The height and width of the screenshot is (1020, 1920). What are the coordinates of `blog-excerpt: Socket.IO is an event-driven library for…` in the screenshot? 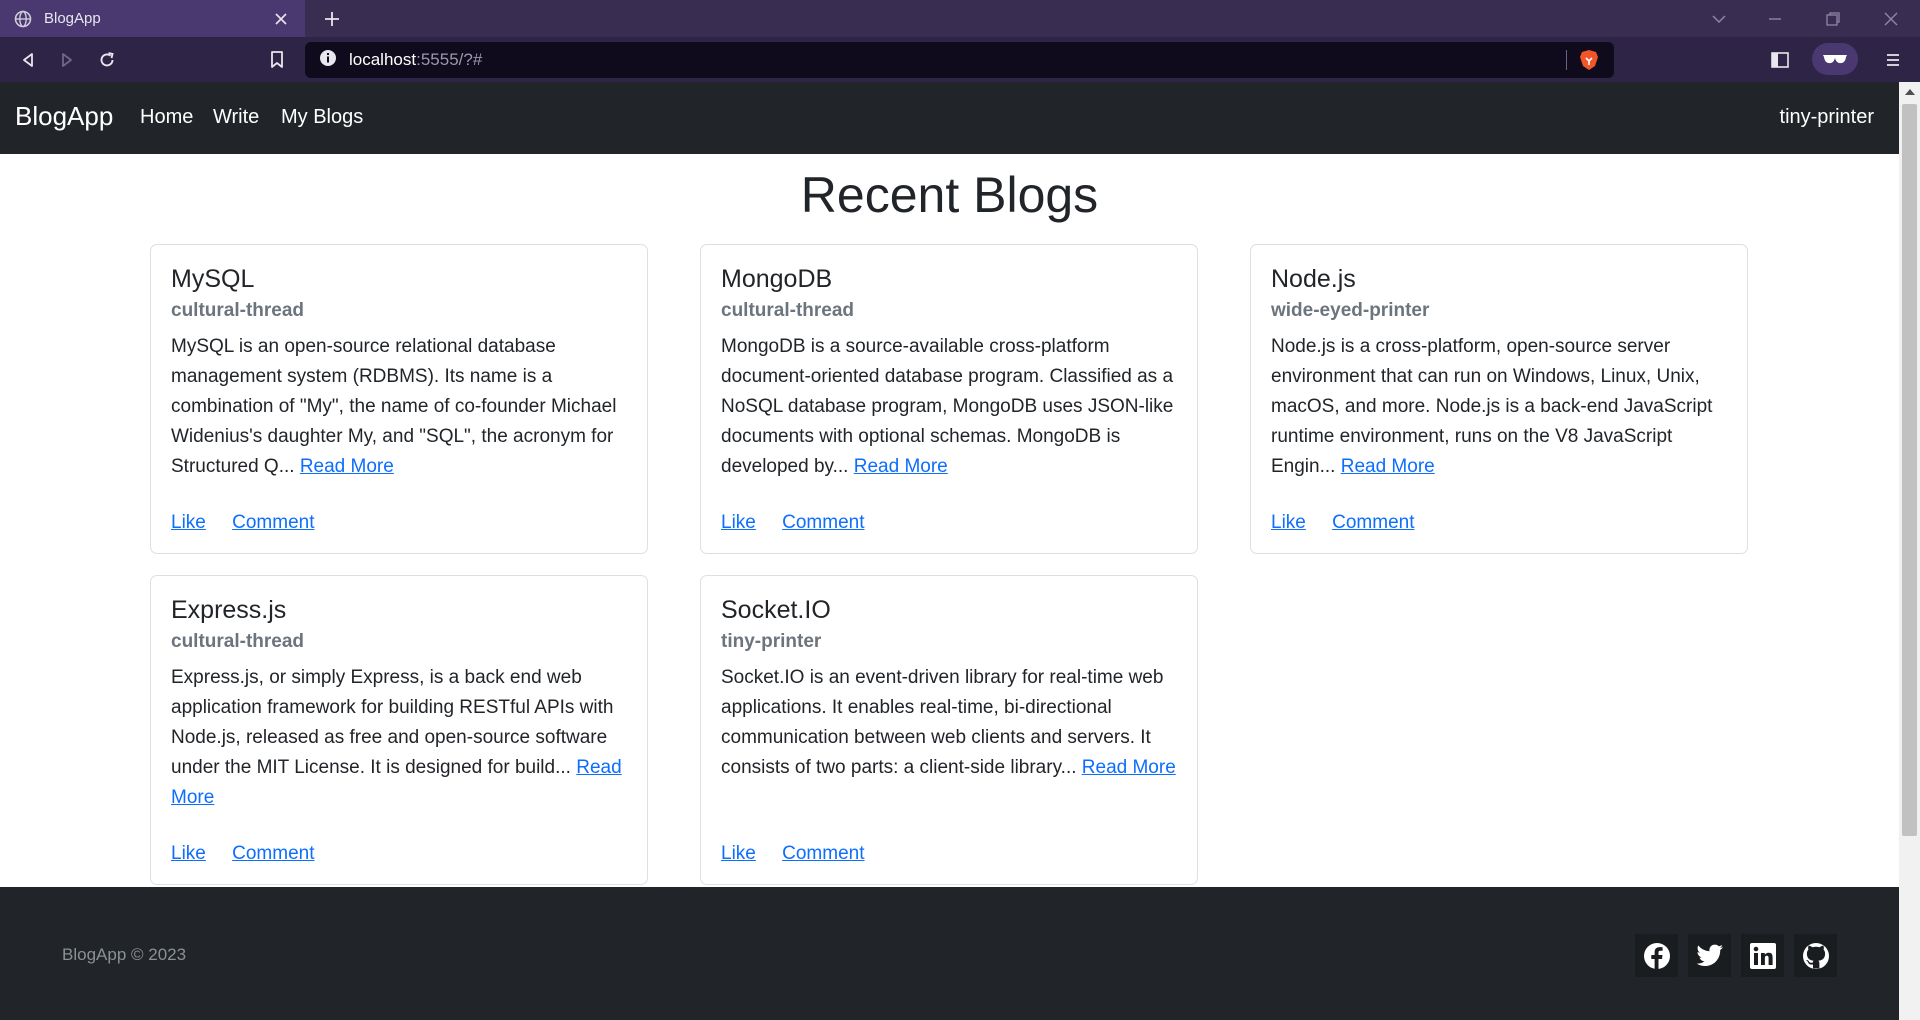 It's located at (949, 723).